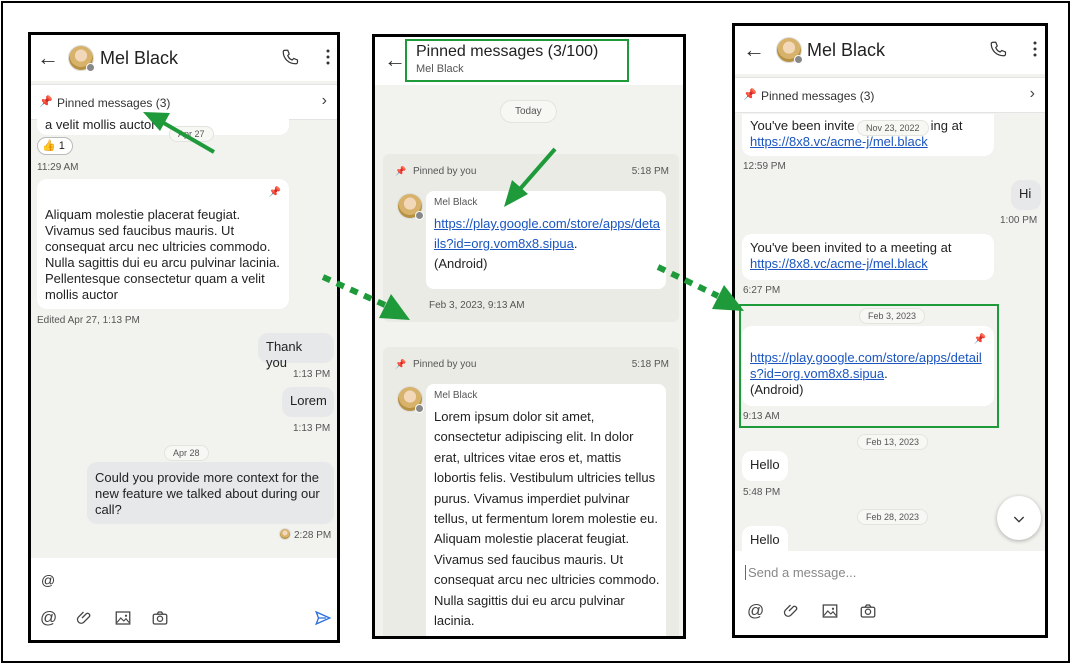 The height and width of the screenshot is (664, 1071). What do you see at coordinates (179, 133) in the screenshot?
I see `arrow-to-pinned-bar-icon` at bounding box center [179, 133].